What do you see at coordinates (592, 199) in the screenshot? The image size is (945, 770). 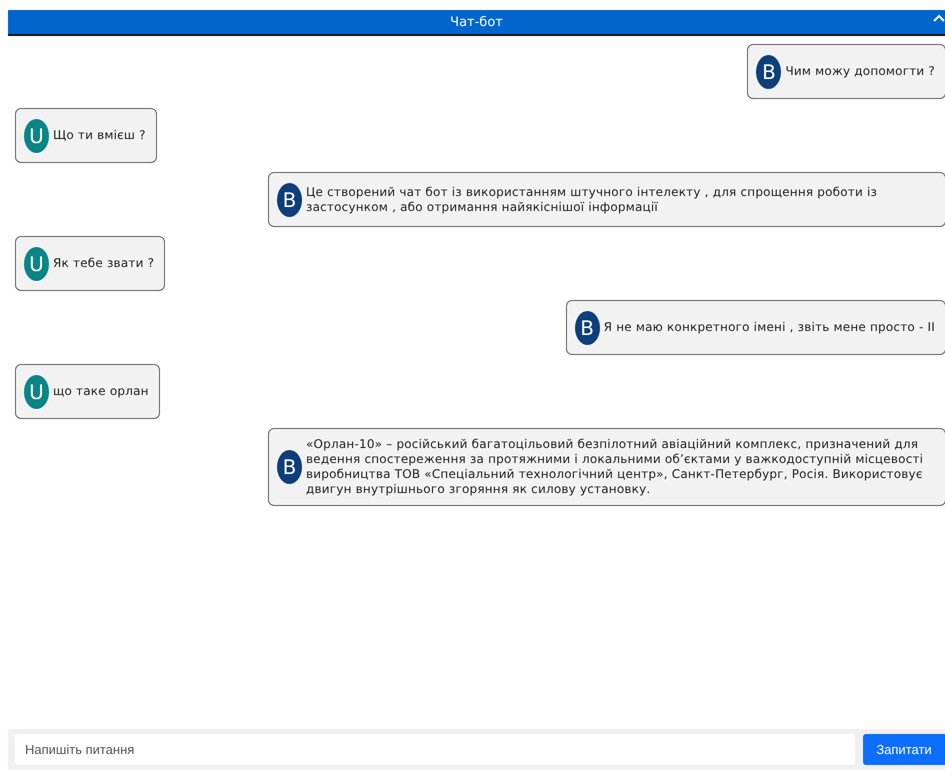 I see `message-text: Це створений чат бот із використанням штучного інтелекту , для спрощення роботи із застосунком , або отримання найякіснішої інформації` at bounding box center [592, 199].